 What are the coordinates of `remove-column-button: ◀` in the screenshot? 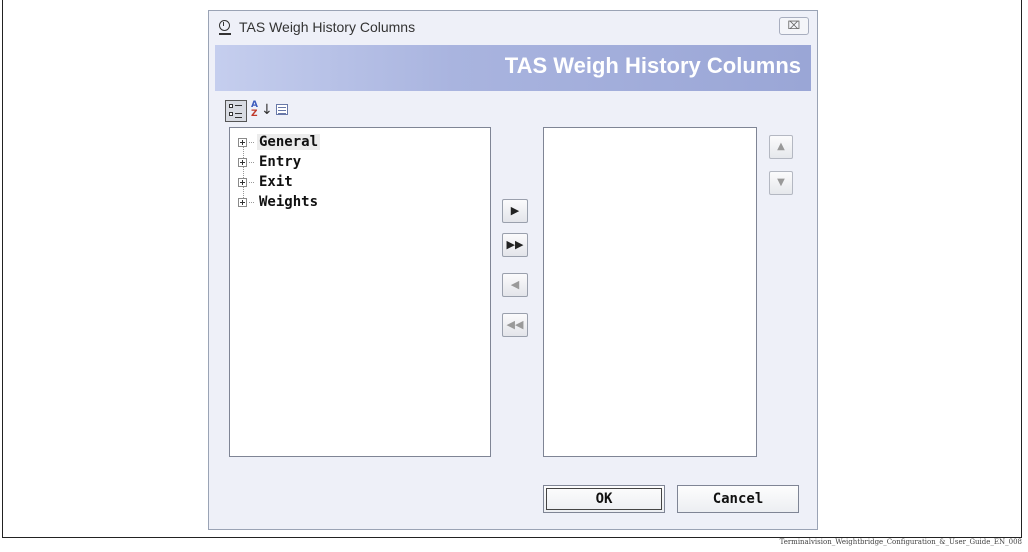 It's located at (515, 285).